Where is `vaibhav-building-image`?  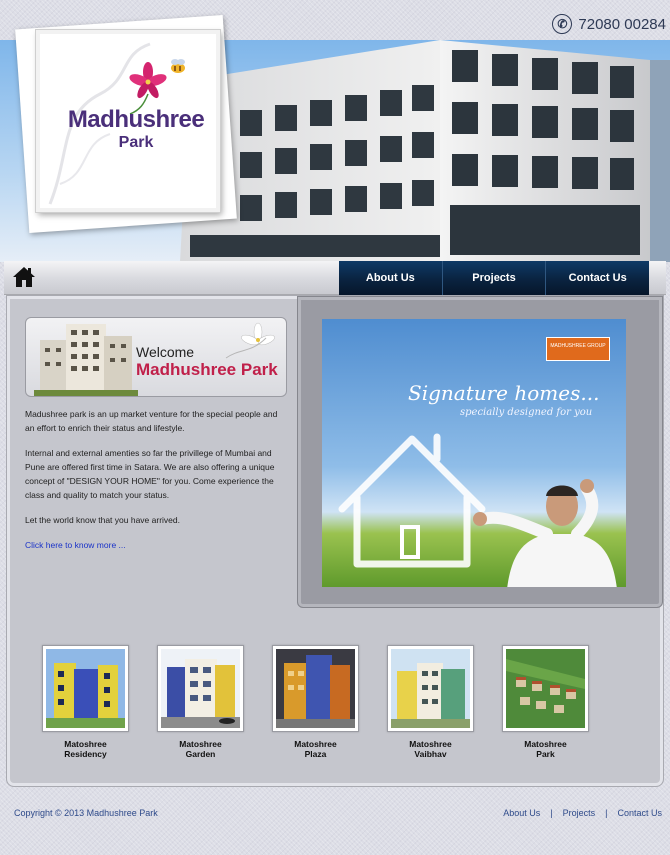
vaibhav-building-image is located at coordinates (430, 688).